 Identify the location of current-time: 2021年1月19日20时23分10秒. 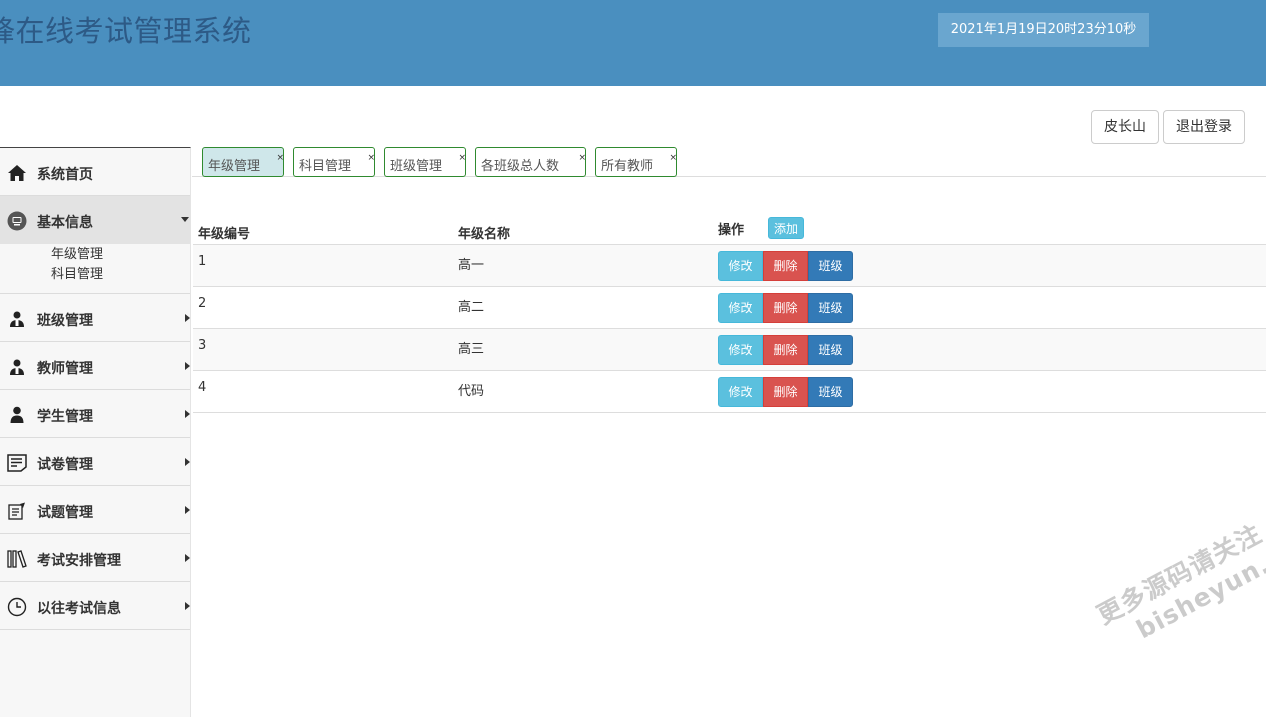
(1043, 30).